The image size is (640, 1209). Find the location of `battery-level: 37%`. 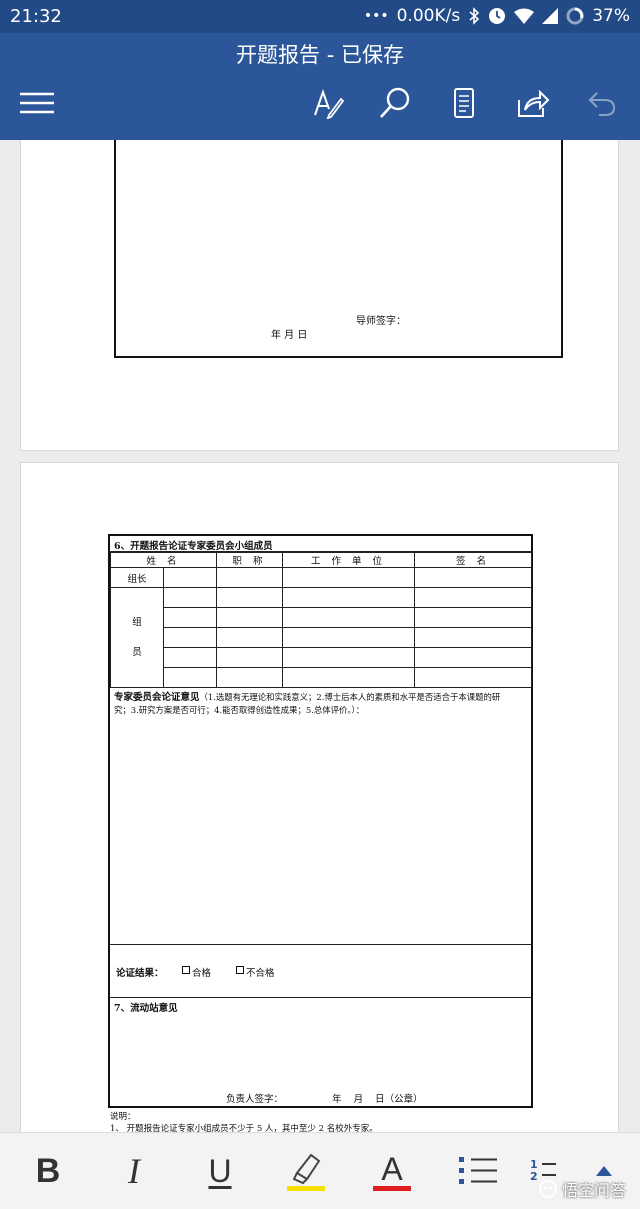

battery-level: 37% is located at coordinates (611, 16).